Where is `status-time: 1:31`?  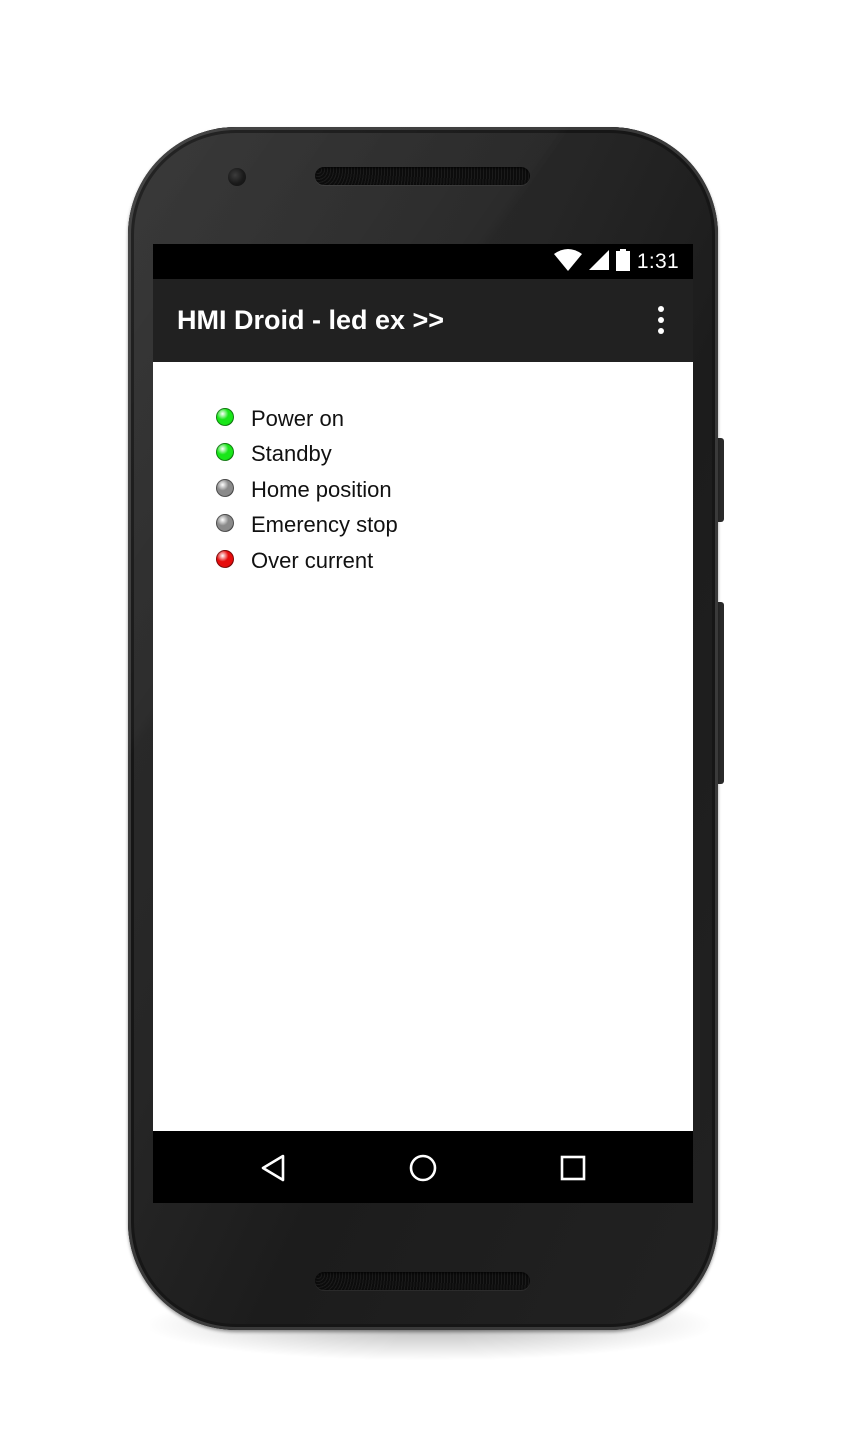
status-time: 1:31 is located at coordinates (657, 261).